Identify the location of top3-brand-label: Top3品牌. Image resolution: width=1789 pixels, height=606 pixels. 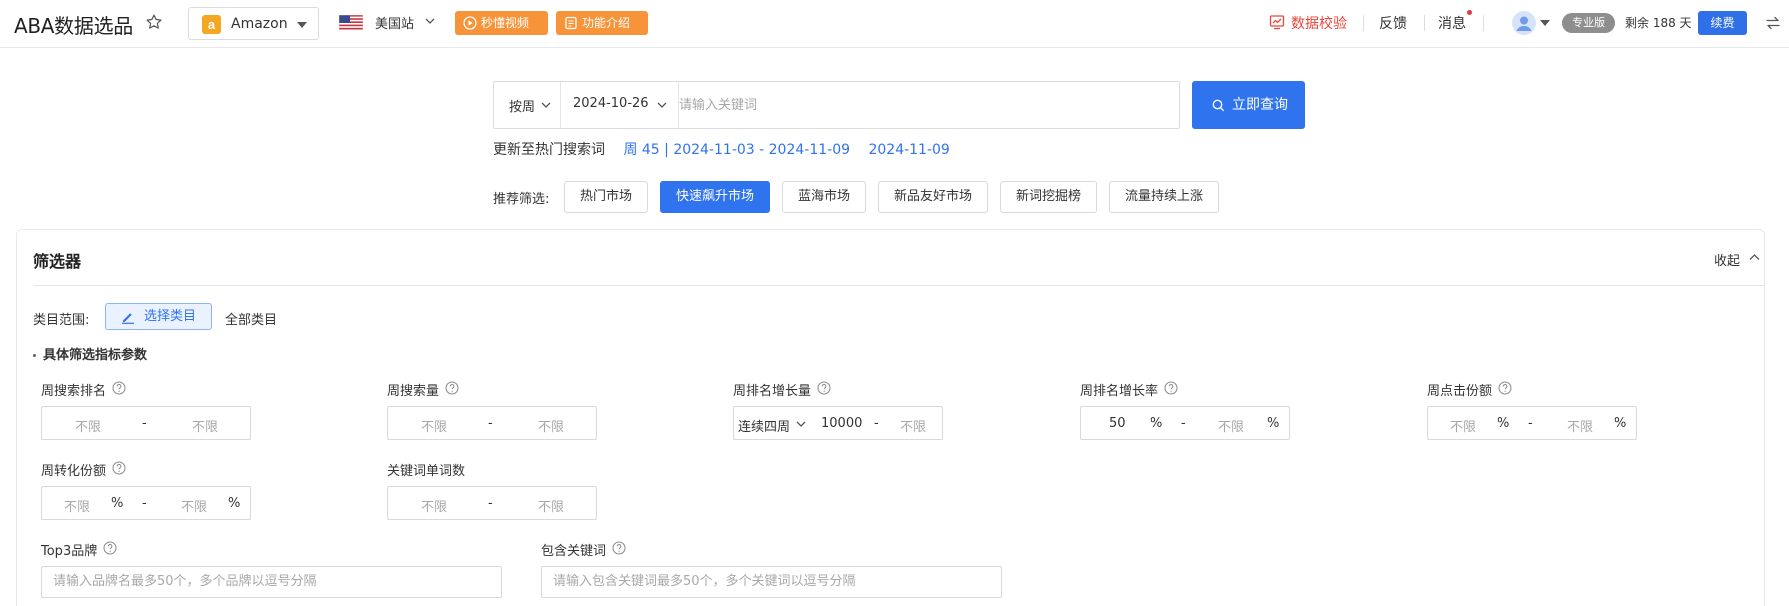
(79, 549).